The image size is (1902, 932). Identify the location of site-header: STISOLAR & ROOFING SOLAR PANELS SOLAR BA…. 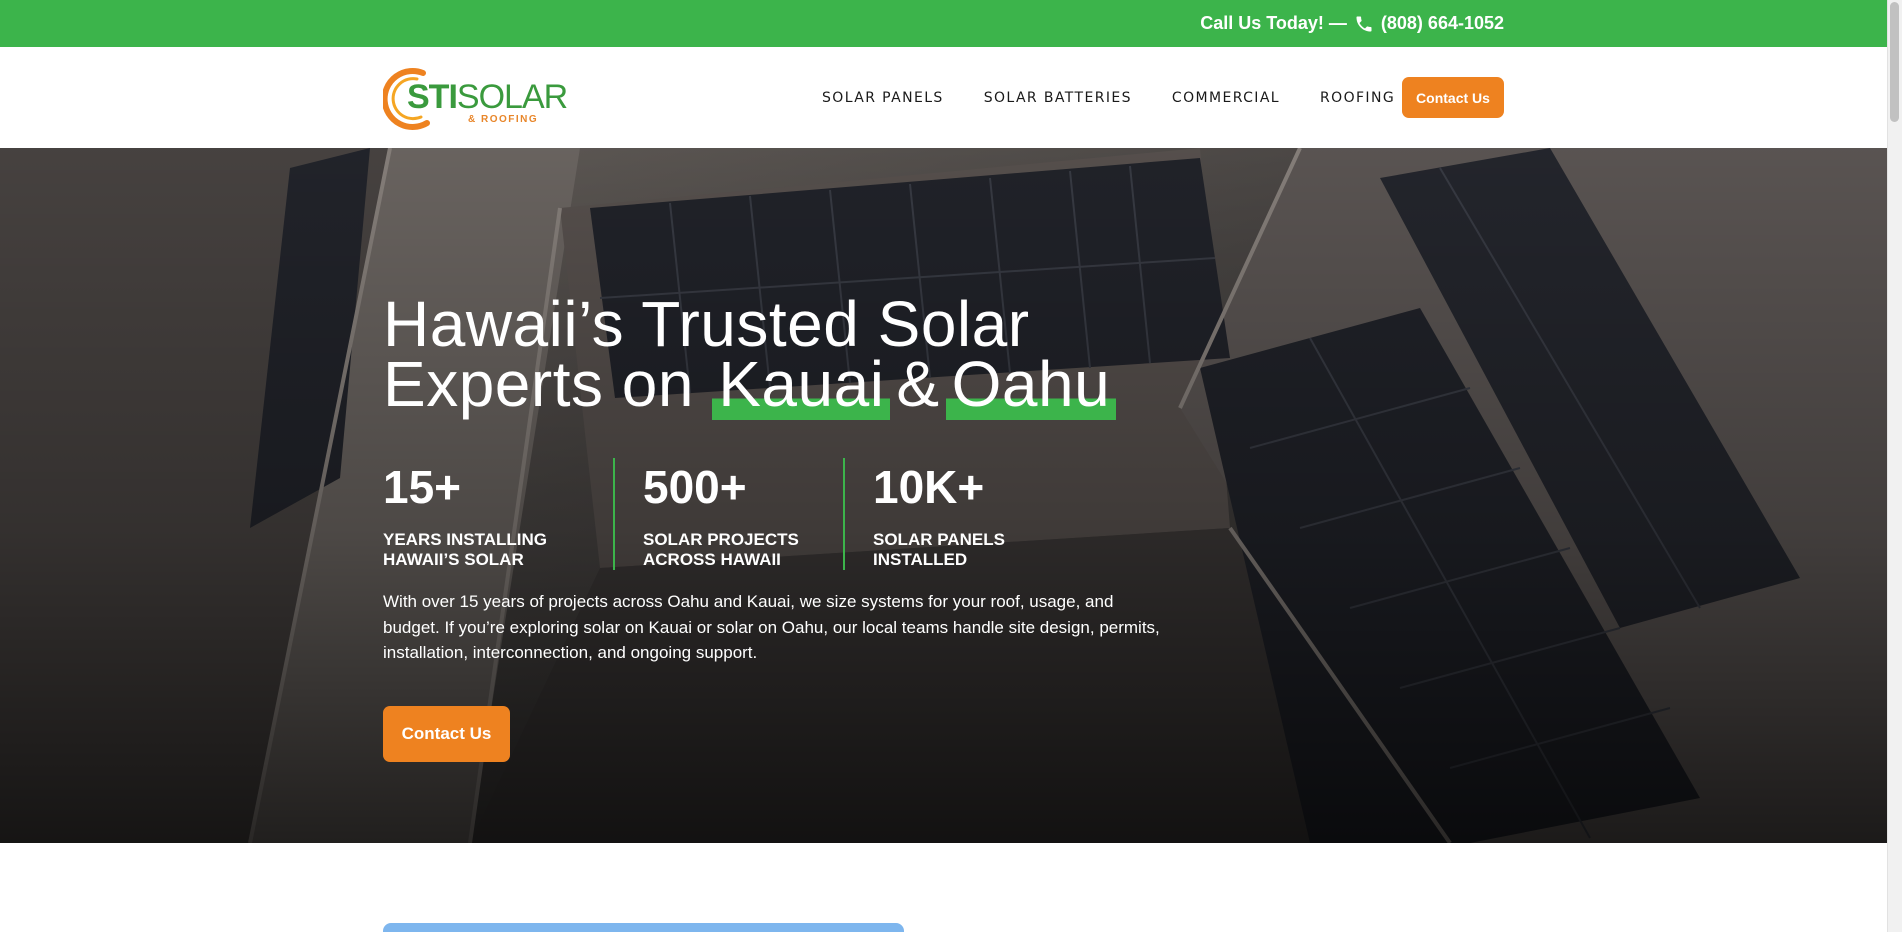
(943, 97).